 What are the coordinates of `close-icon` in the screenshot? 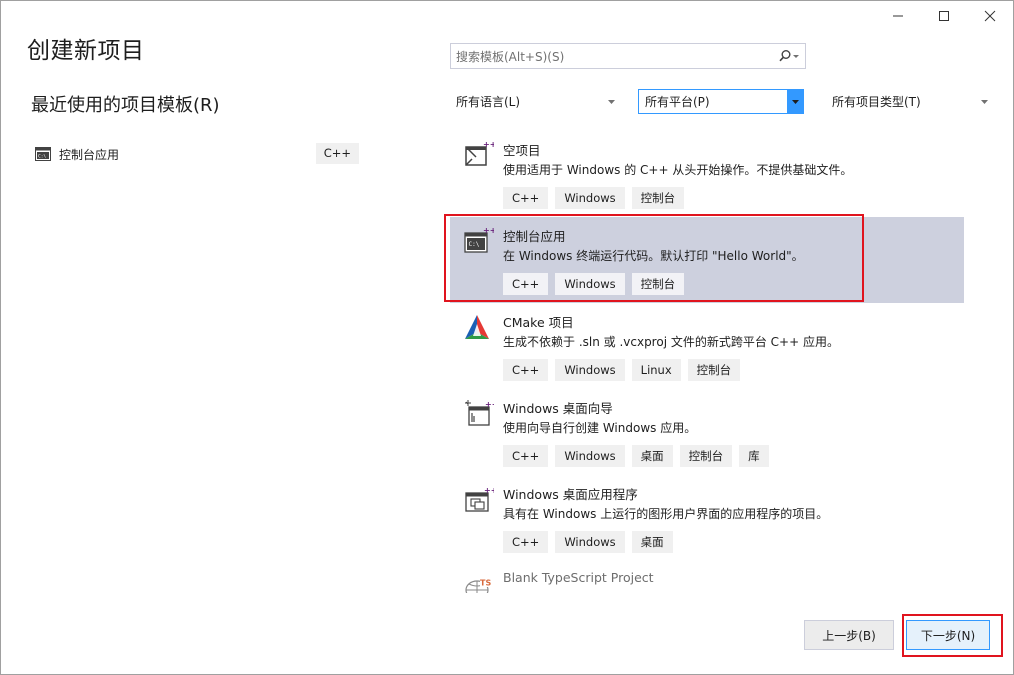 It's located at (990, 16).